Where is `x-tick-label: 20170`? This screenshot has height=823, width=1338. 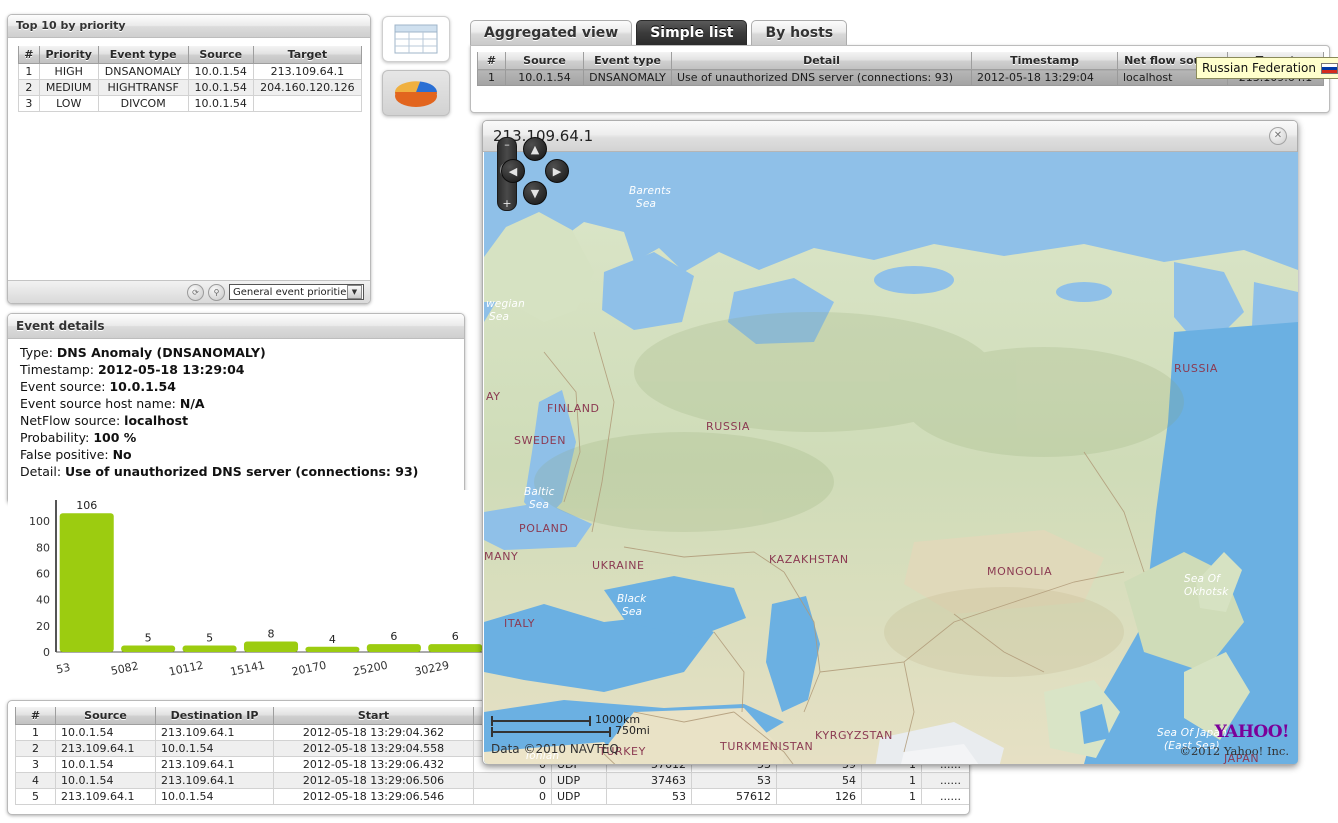
x-tick-label: 20170 is located at coordinates (309, 669).